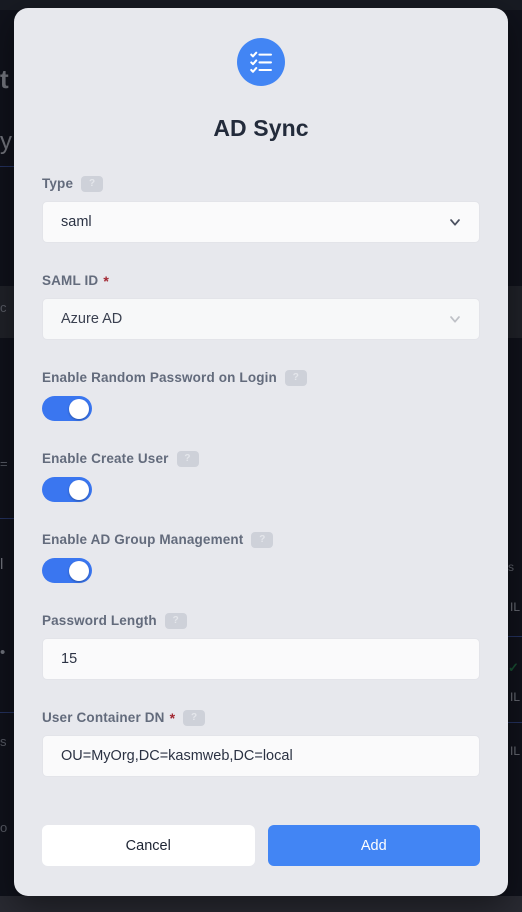 The width and height of the screenshot is (522, 912). Describe the element at coordinates (261, 557) in the screenshot. I see `field-enable-ad-group-management: Enable AD Group Management ?` at that location.